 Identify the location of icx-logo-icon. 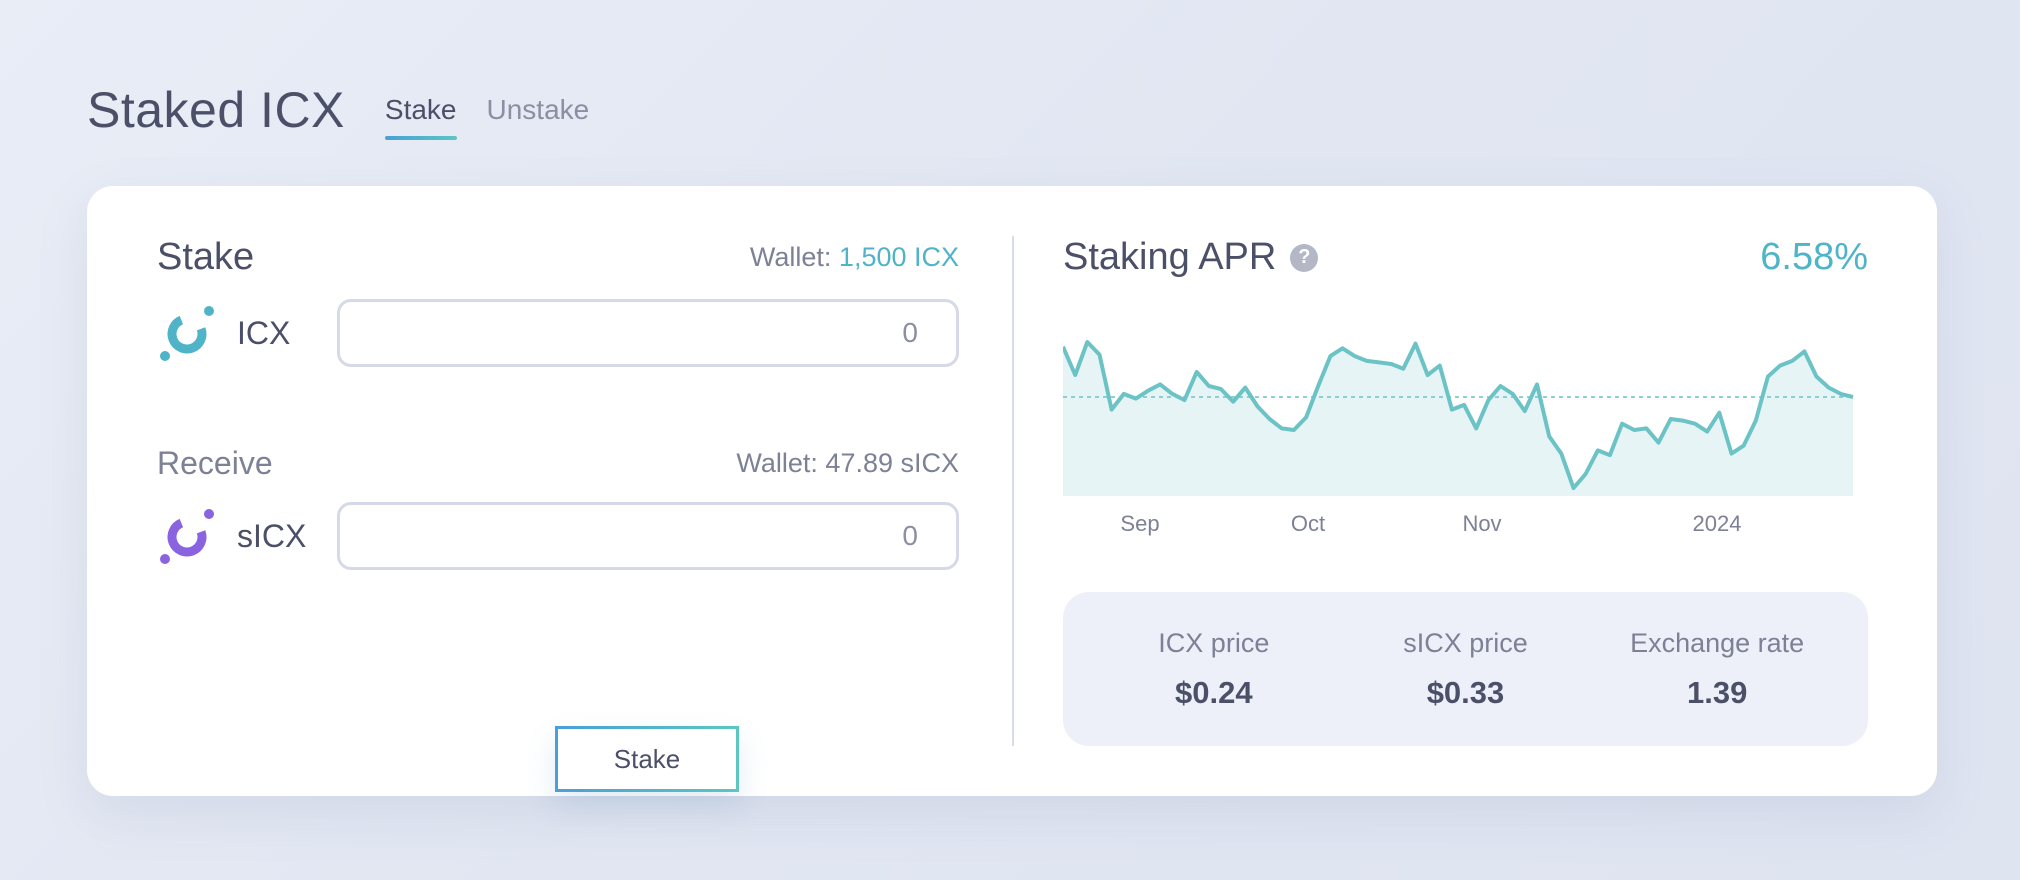
(187, 333).